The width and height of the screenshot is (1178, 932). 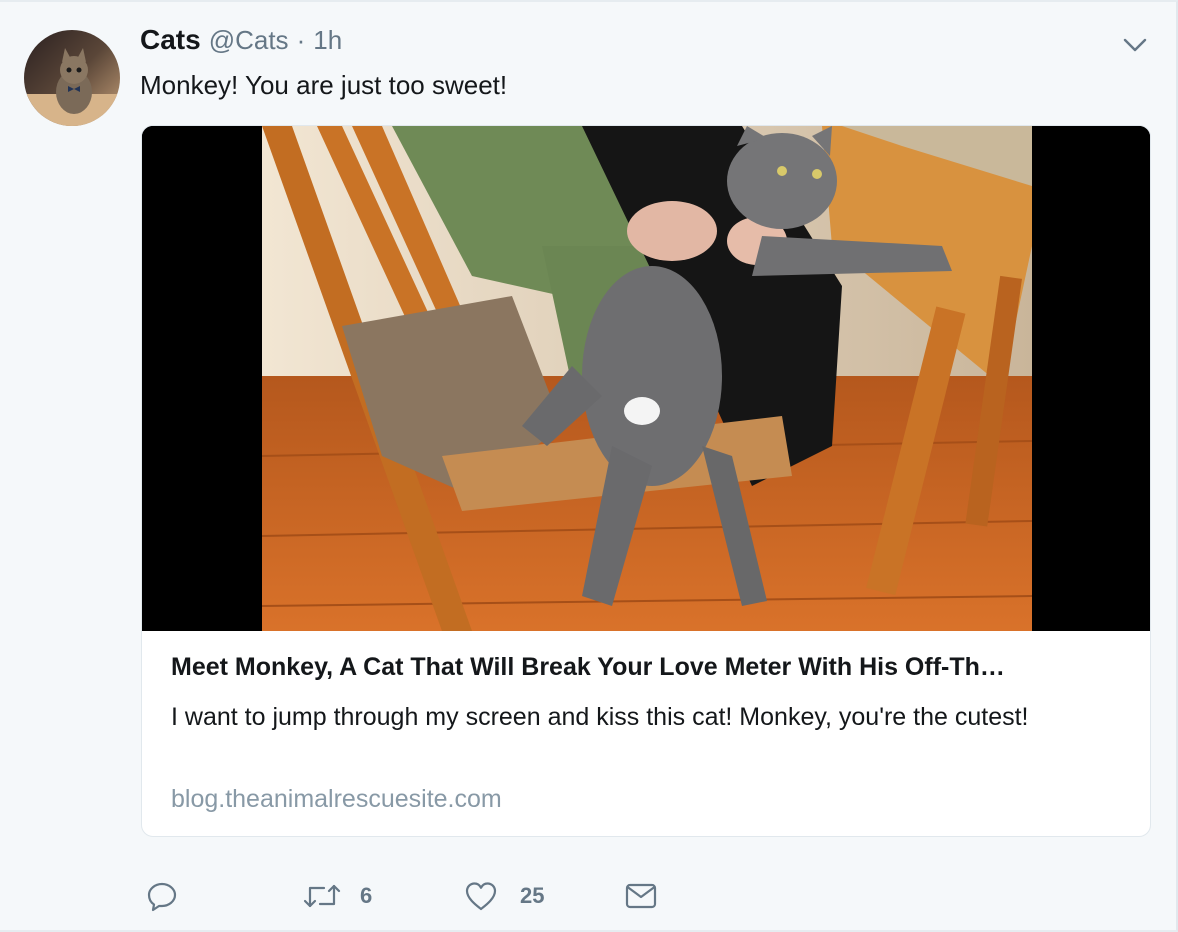 I want to click on reply-icon, so click(x=162, y=897).